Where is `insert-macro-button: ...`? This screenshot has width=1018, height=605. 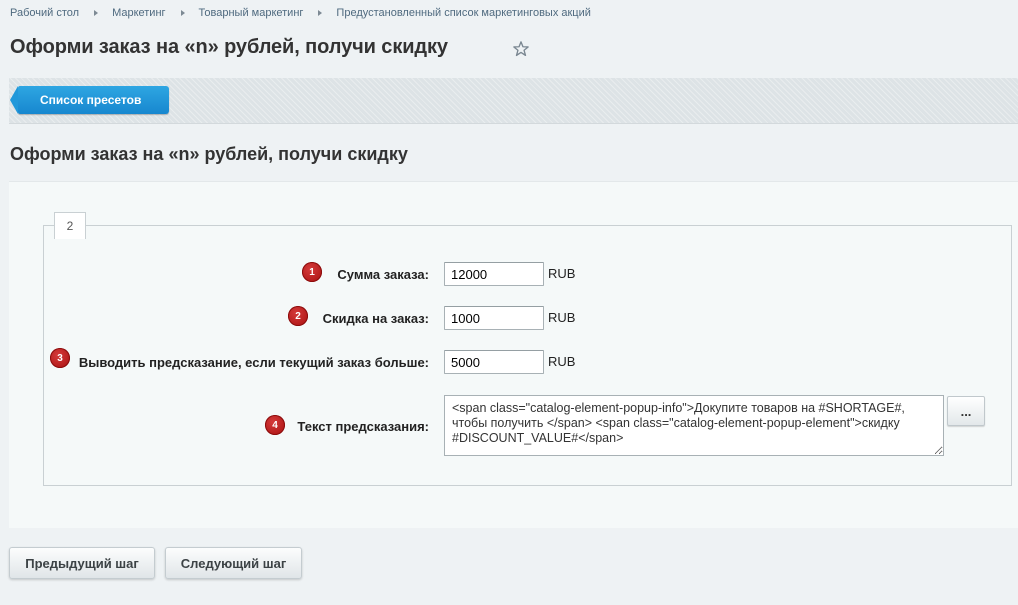
insert-macro-button: ... is located at coordinates (966, 411).